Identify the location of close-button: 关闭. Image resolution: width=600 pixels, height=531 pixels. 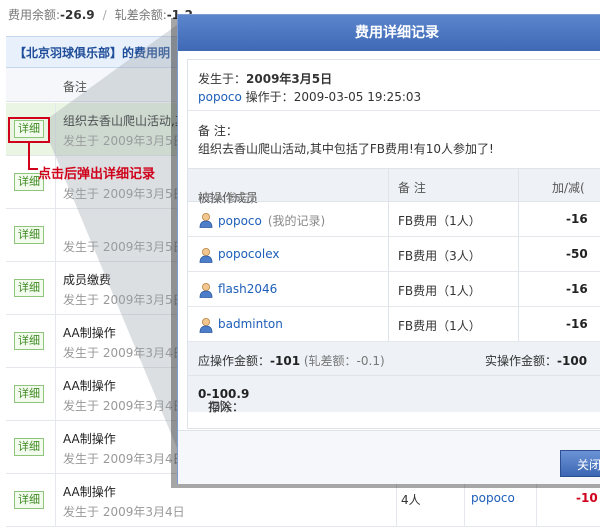
(580, 463).